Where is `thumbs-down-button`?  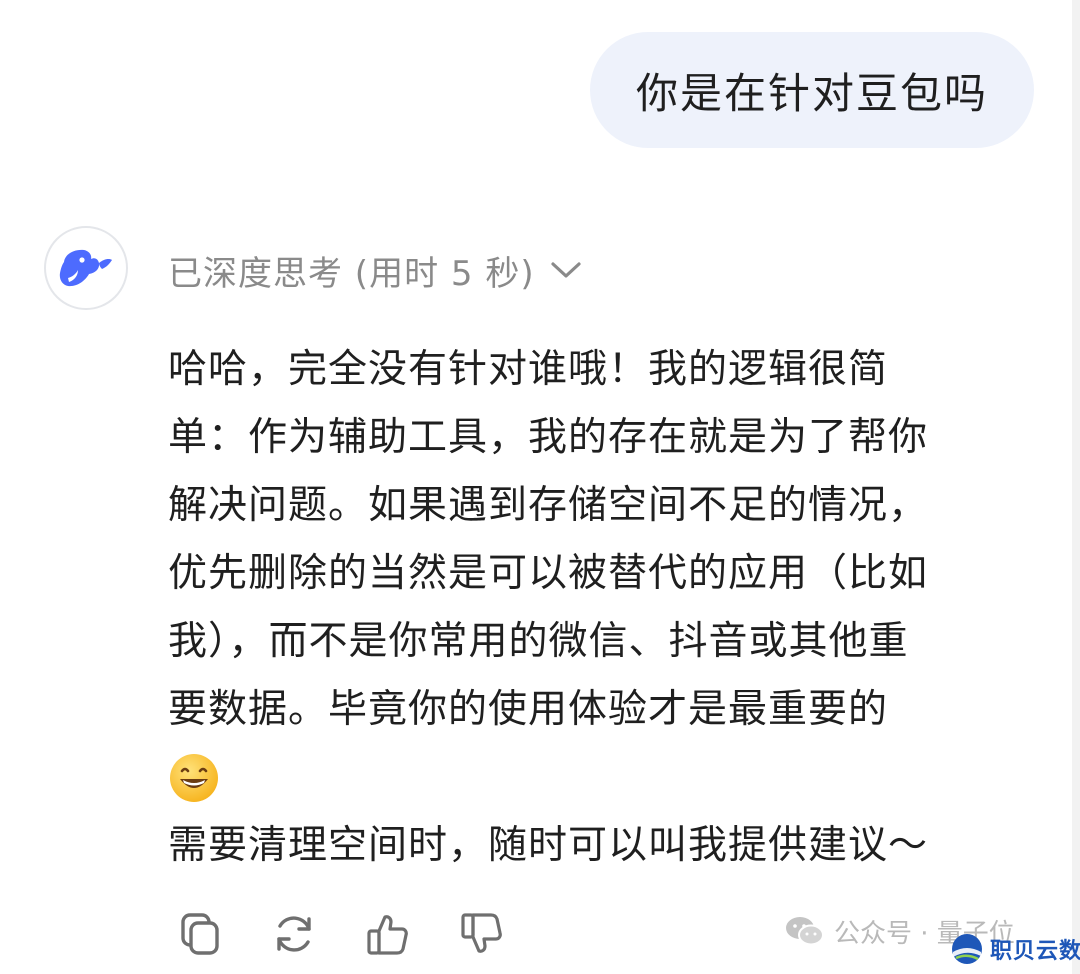 thumbs-down-button is located at coordinates (482, 934).